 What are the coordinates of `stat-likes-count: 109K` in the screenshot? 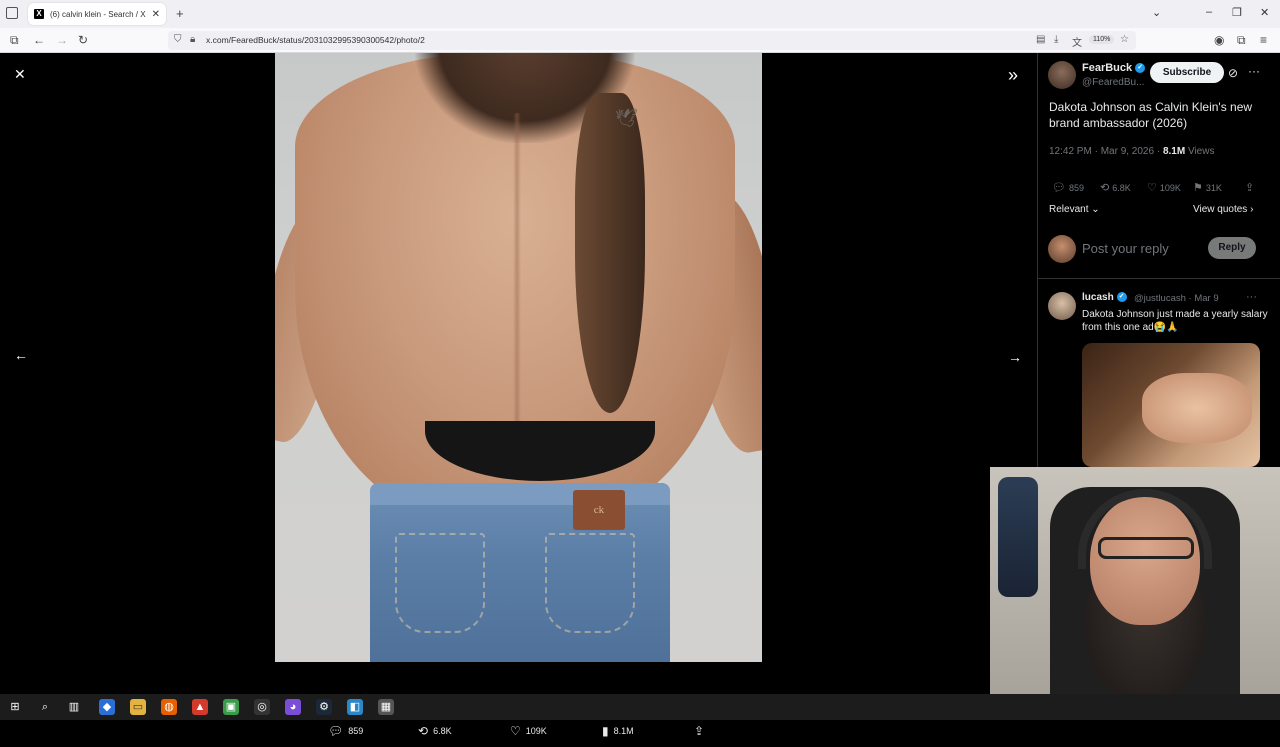 It's located at (1170, 187).